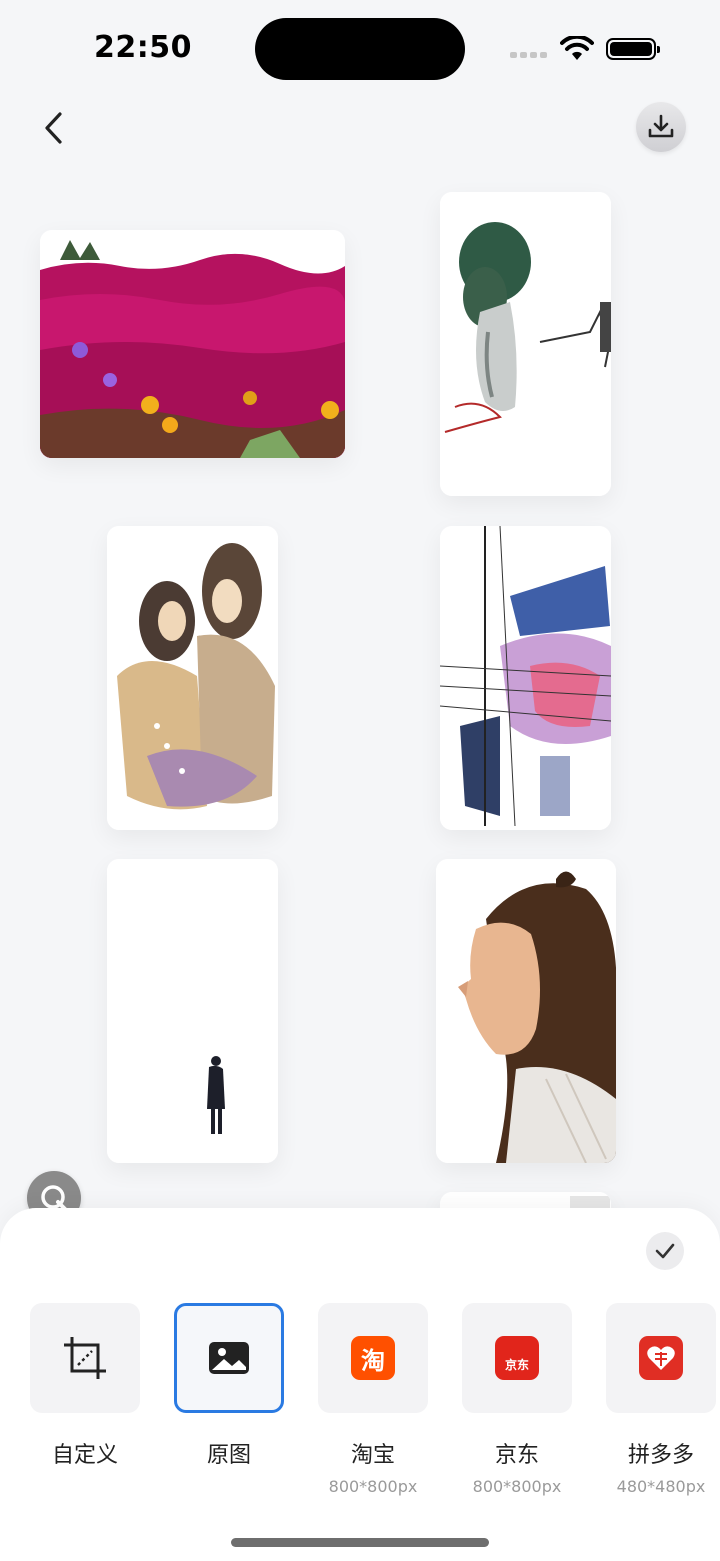 The width and height of the screenshot is (720, 1561). What do you see at coordinates (143, 47) in the screenshot?
I see `status-time: 22:50` at bounding box center [143, 47].